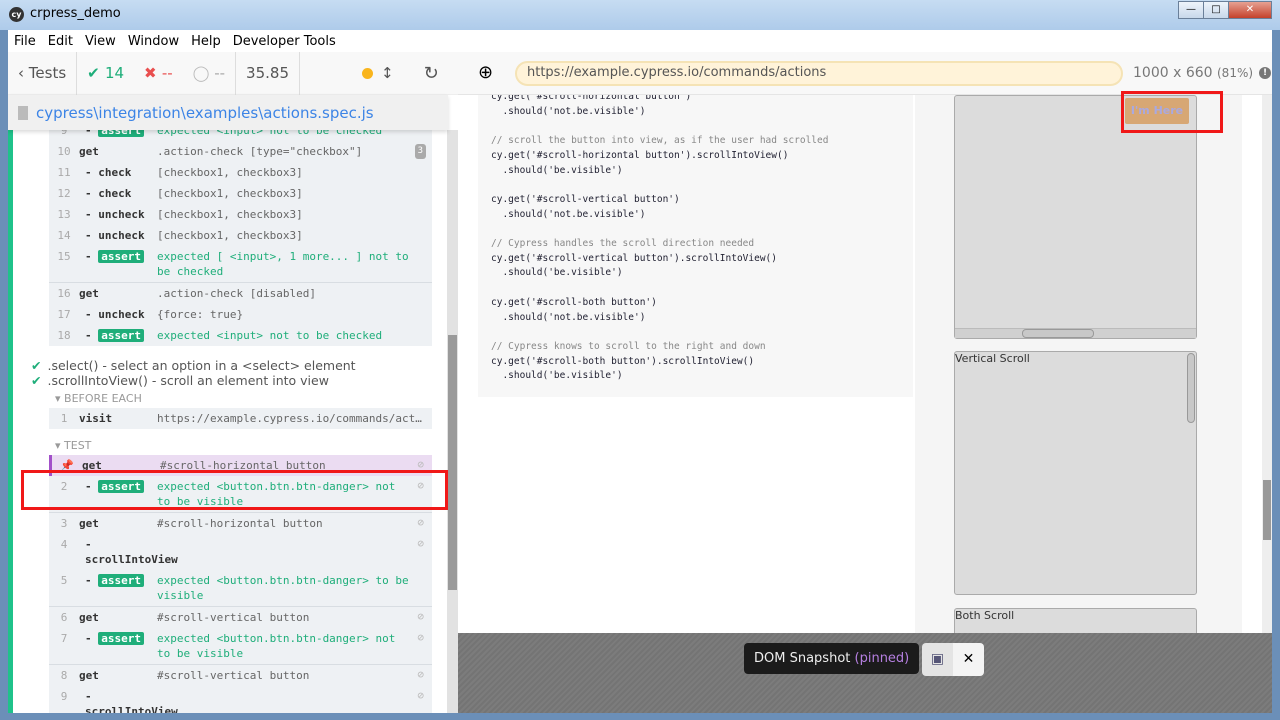 This screenshot has height=720, width=1280. What do you see at coordinates (60, 41) in the screenshot?
I see `menu-edit: Edit` at bounding box center [60, 41].